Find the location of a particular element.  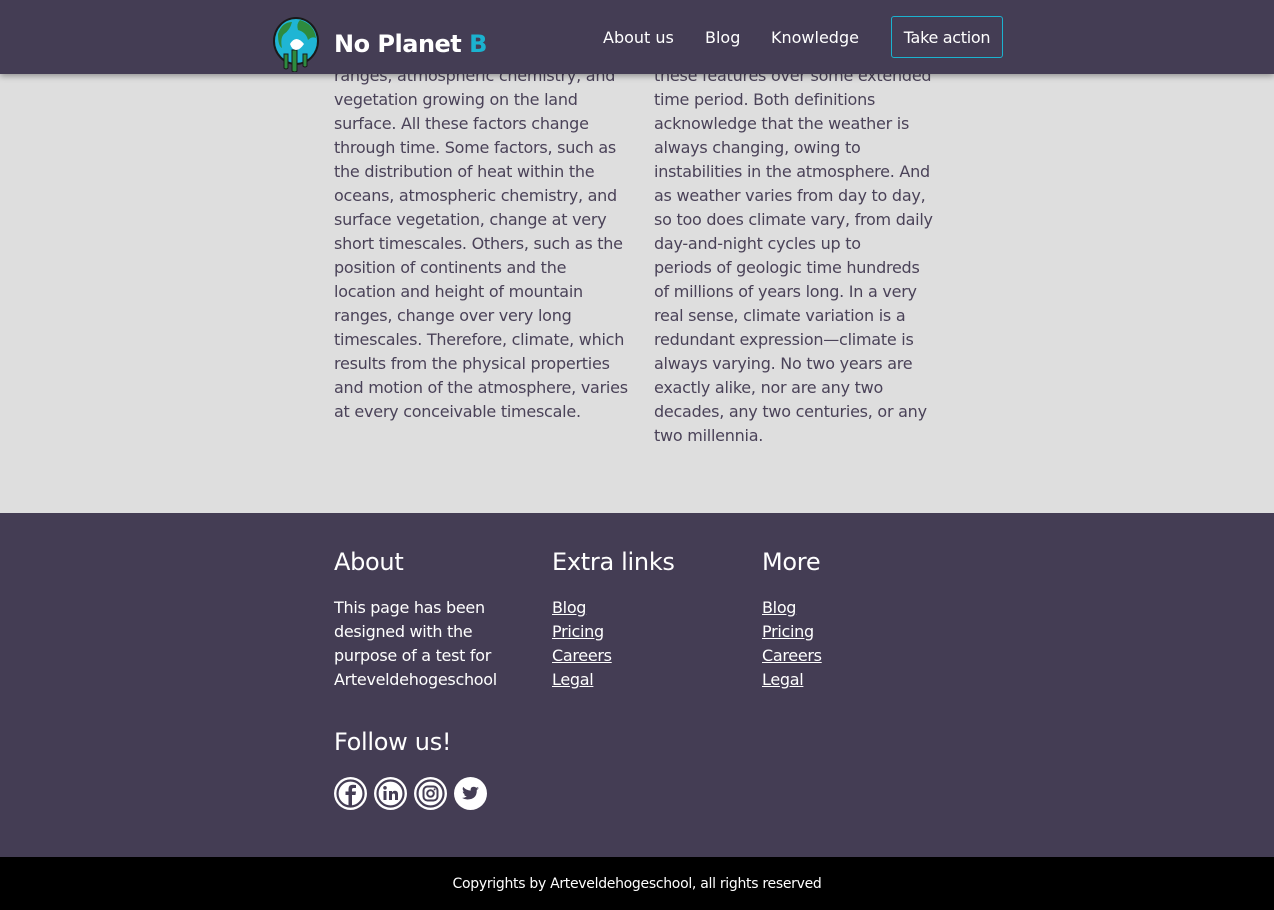

twitter-icon is located at coordinates (470, 793).